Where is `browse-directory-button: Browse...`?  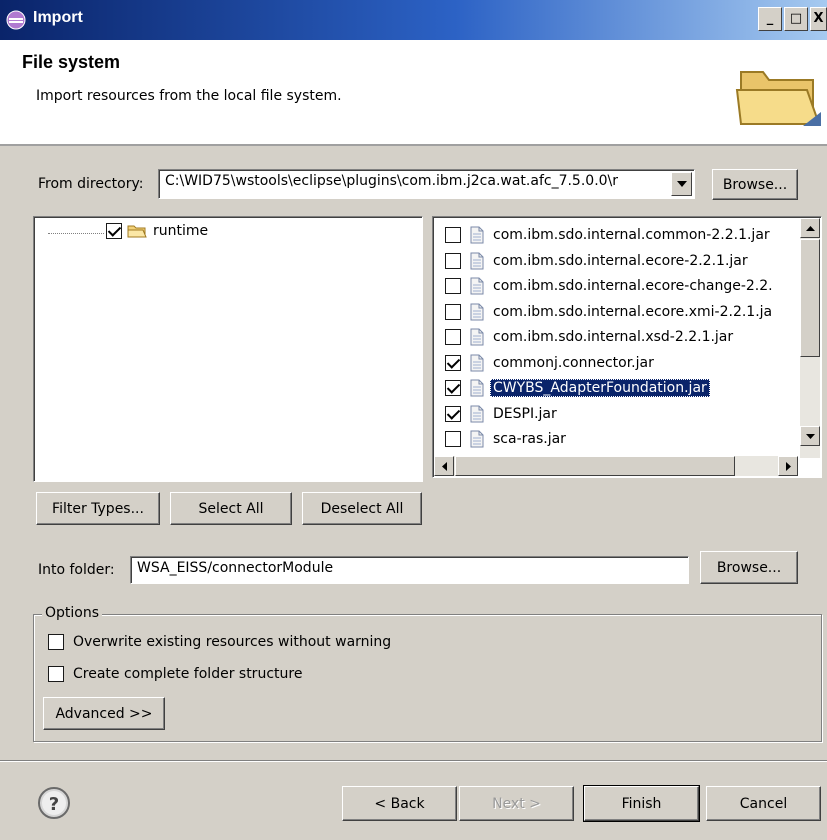
browse-directory-button: Browse... is located at coordinates (755, 184).